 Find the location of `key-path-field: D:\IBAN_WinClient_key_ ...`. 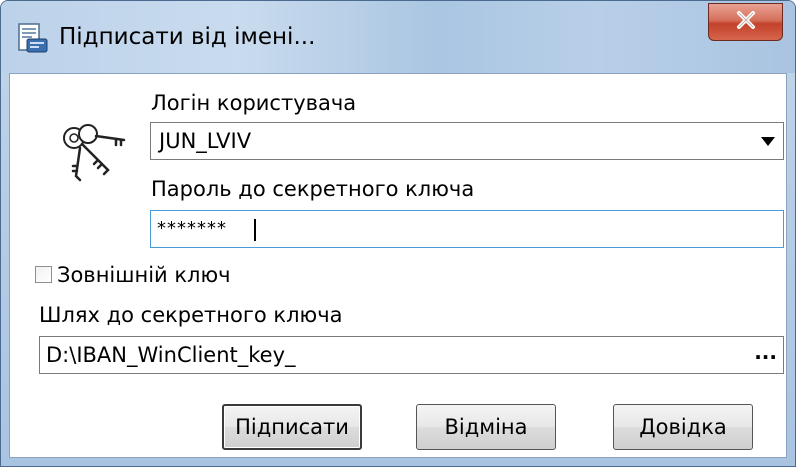

key-path-field: D:\IBAN_WinClient_key_ ... is located at coordinates (411, 355).